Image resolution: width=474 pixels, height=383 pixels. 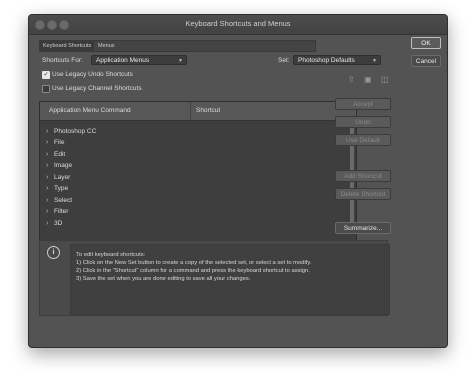 I want to click on delete-shortcut-button: Delete Shortcut, so click(x=363, y=194).